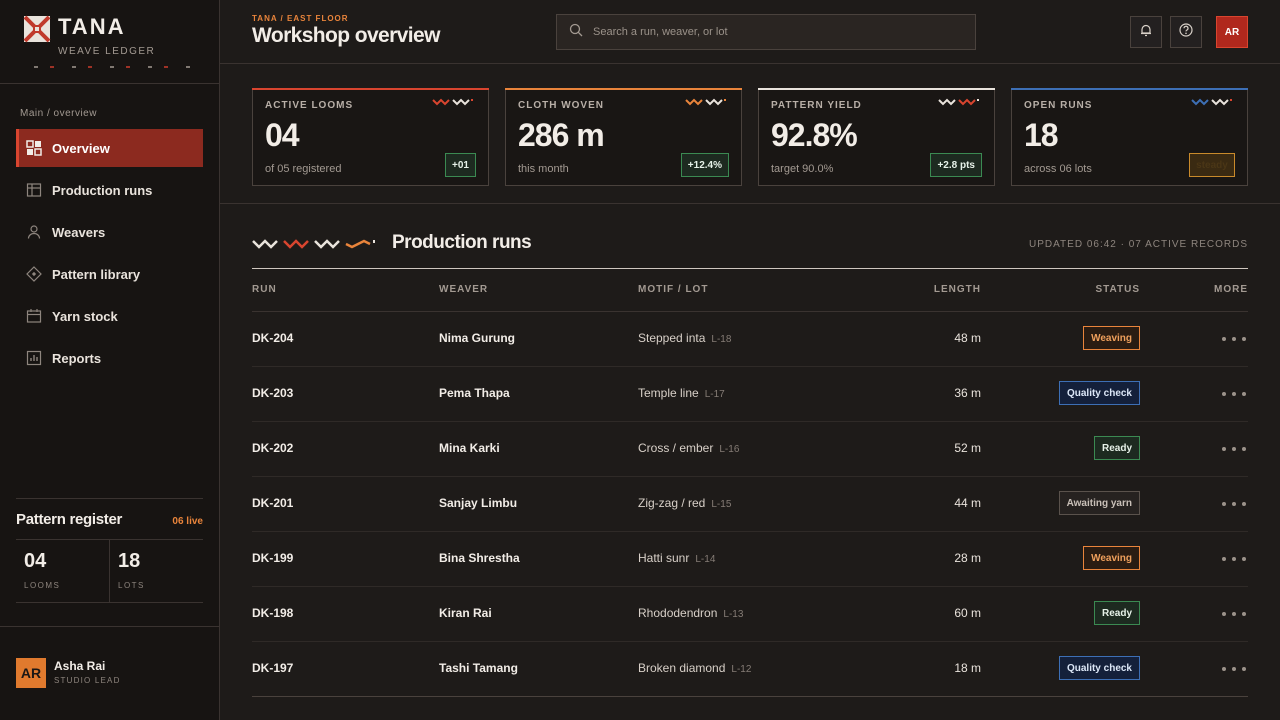  What do you see at coordinates (478, 668) in the screenshot?
I see `weaver-name: Tashi Tamang` at bounding box center [478, 668].